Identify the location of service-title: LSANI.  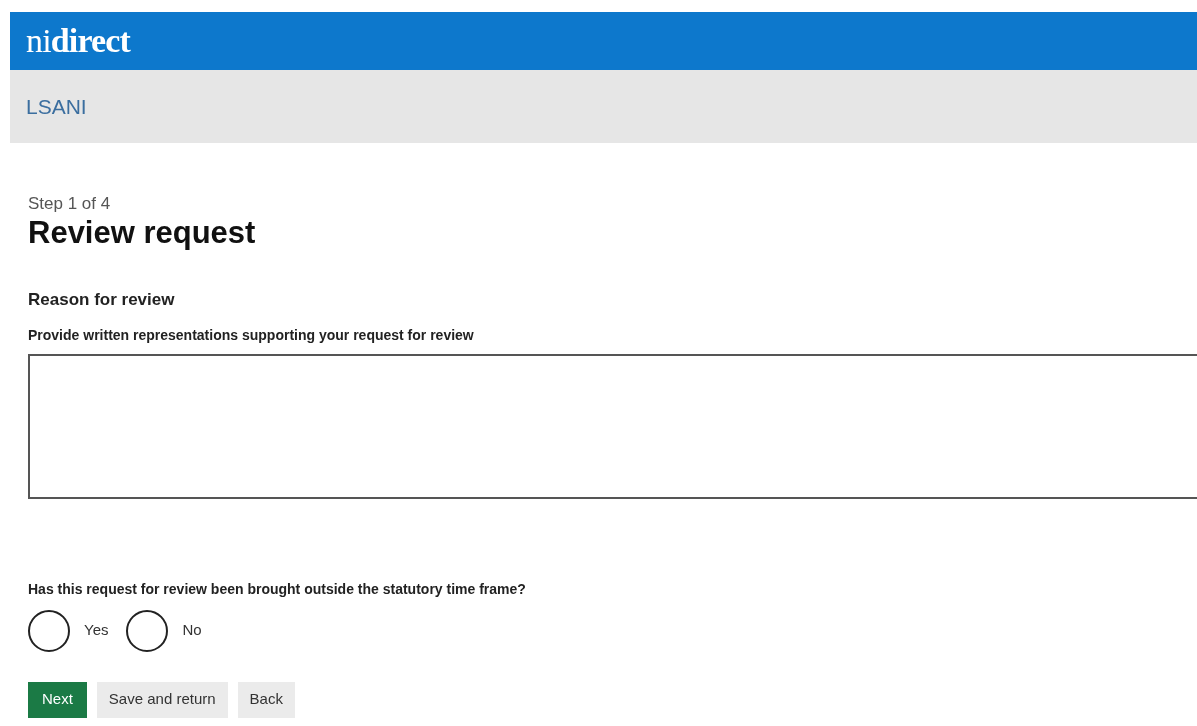
(56, 106).